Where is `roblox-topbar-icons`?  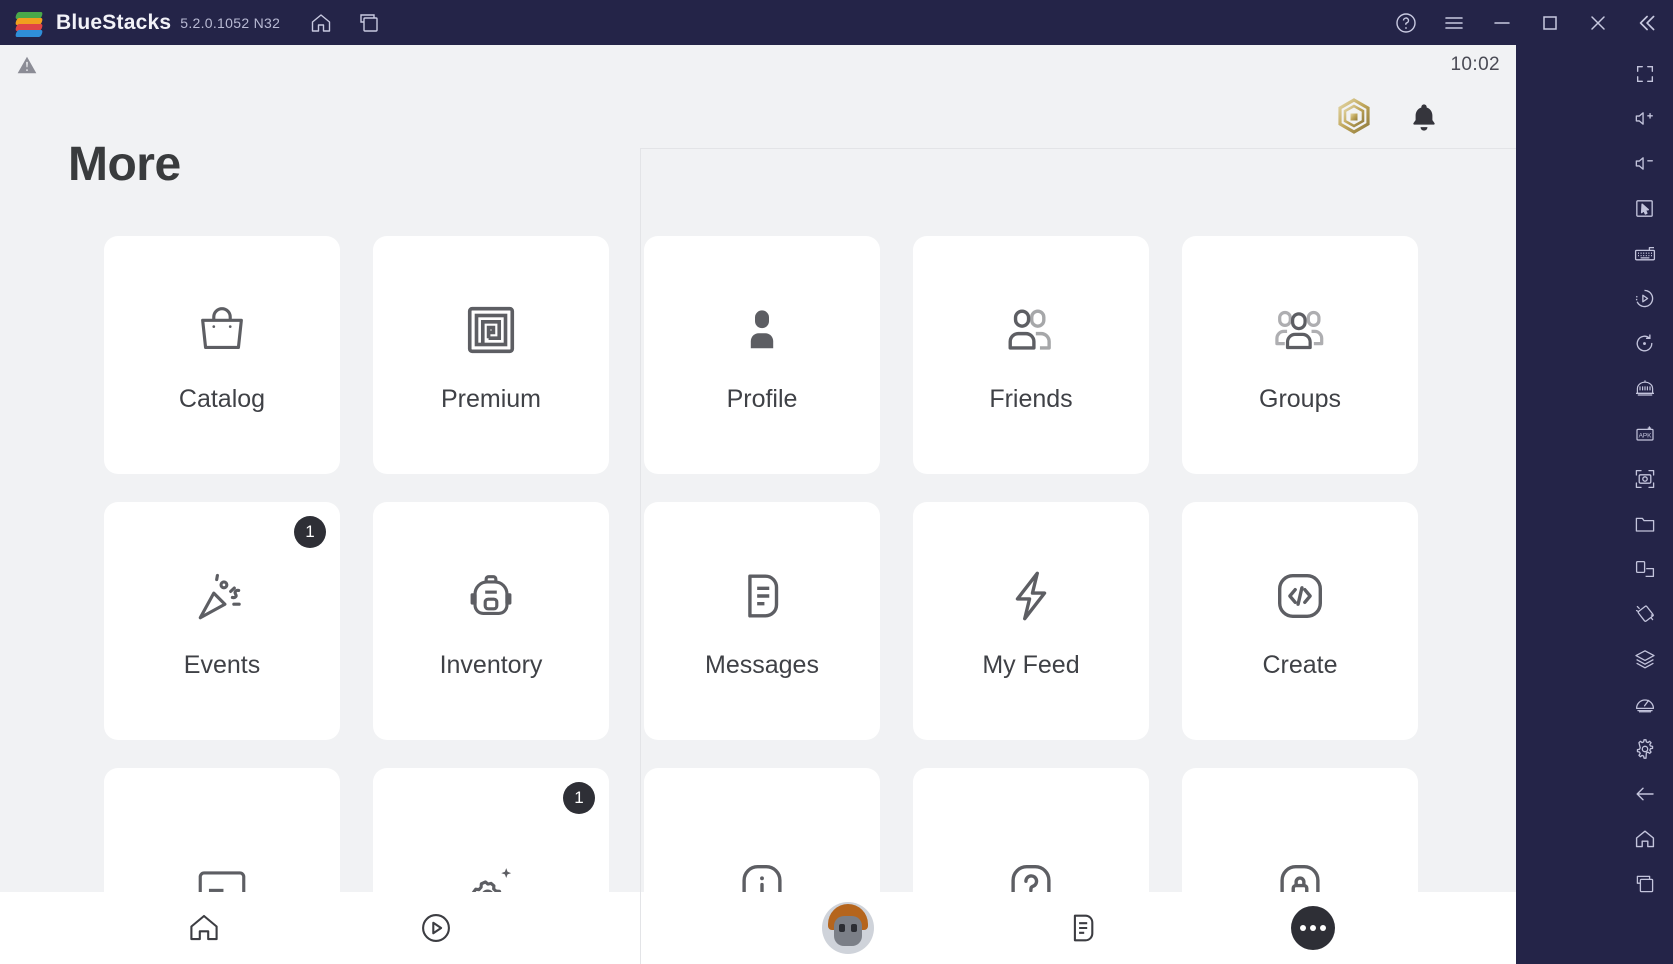
roblox-topbar-icons is located at coordinates (1387, 117).